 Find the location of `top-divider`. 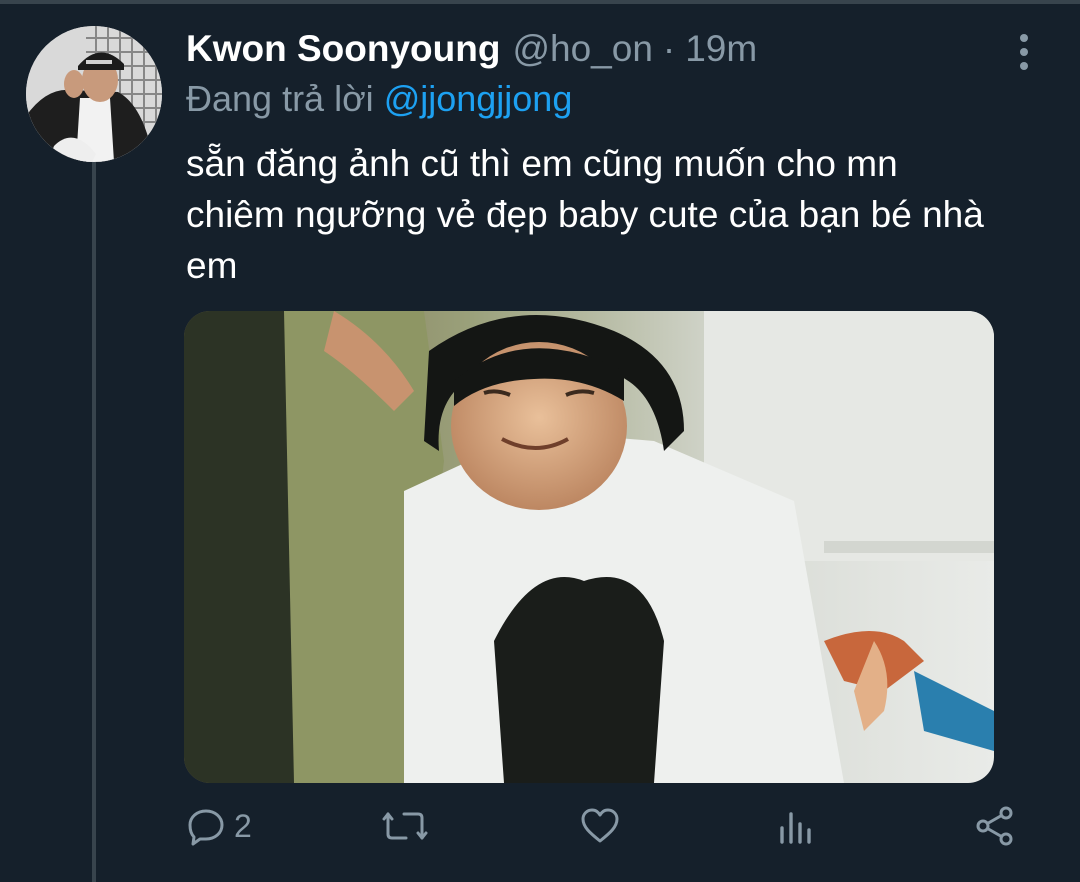

top-divider is located at coordinates (540, 2).